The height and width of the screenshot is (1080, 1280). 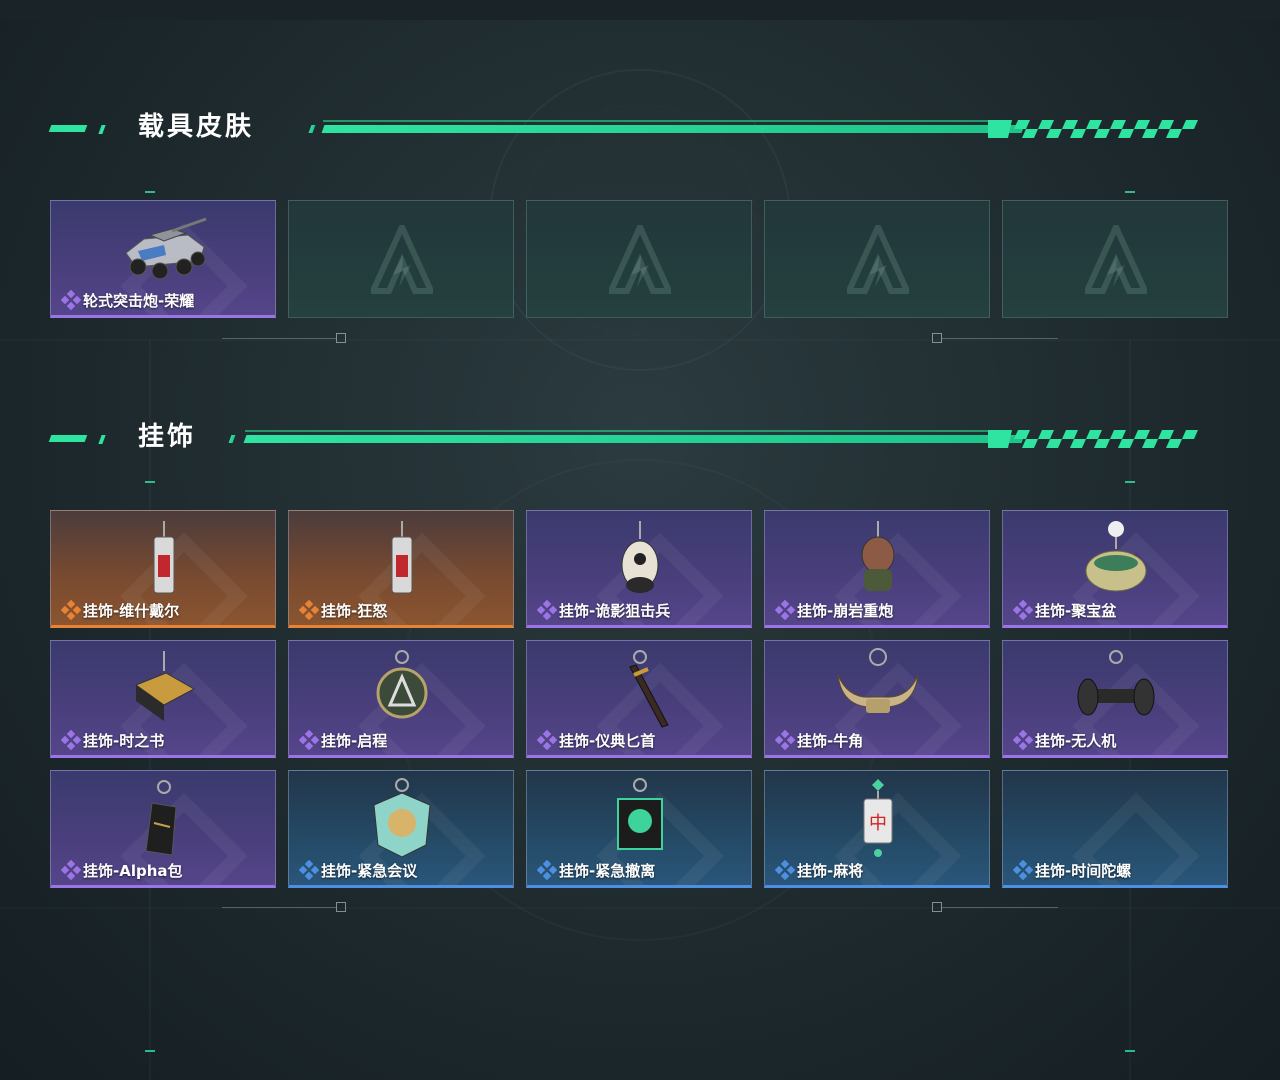 What do you see at coordinates (878, 823) in the screenshot?
I see `svg-text: 中` at bounding box center [878, 823].